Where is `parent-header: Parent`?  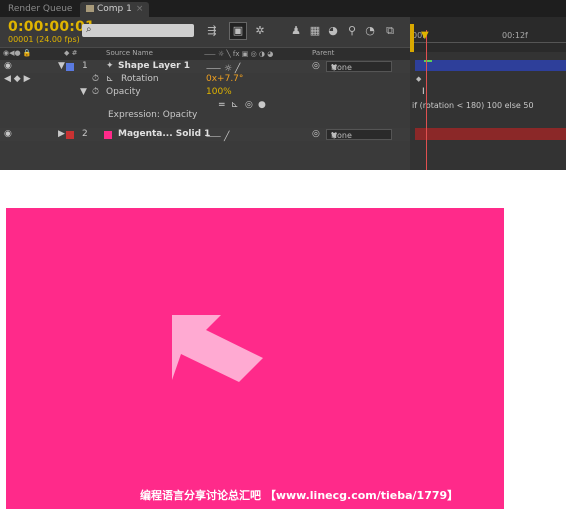 parent-header: Parent is located at coordinates (323, 53).